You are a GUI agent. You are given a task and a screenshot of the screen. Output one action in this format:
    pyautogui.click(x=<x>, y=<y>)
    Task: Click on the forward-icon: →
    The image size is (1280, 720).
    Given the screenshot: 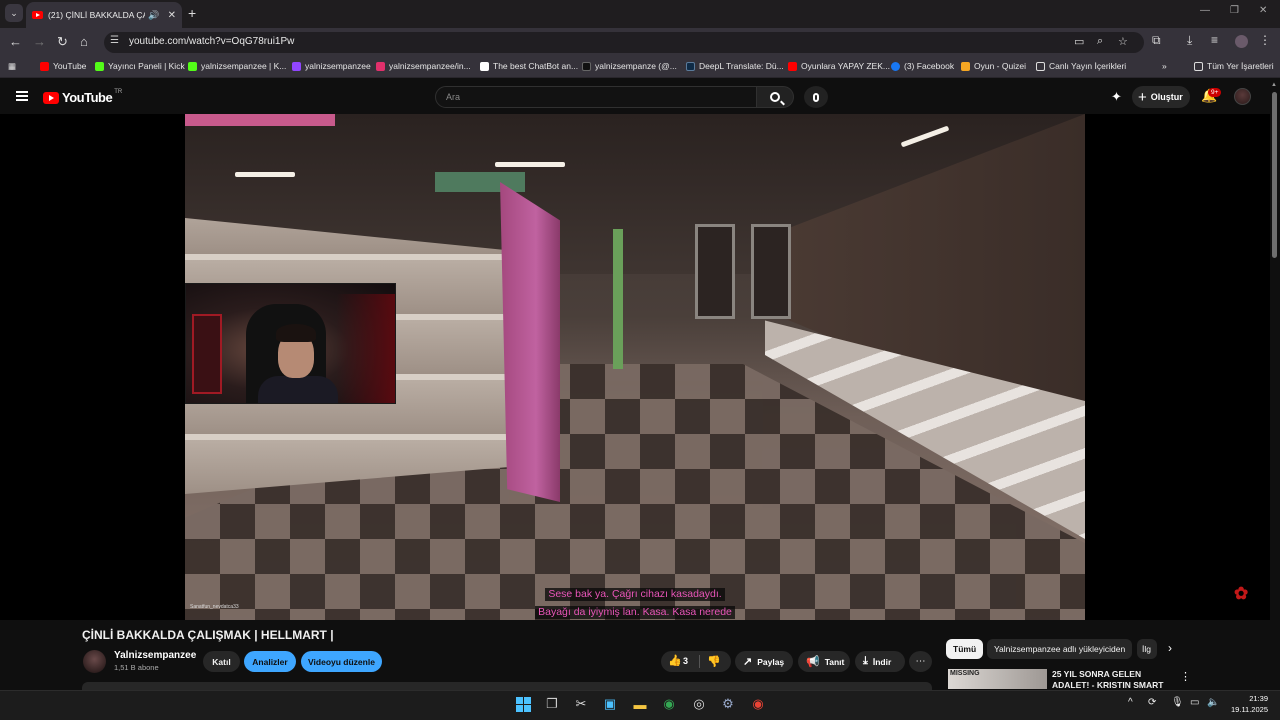 What is the action you would take?
    pyautogui.click(x=39, y=41)
    